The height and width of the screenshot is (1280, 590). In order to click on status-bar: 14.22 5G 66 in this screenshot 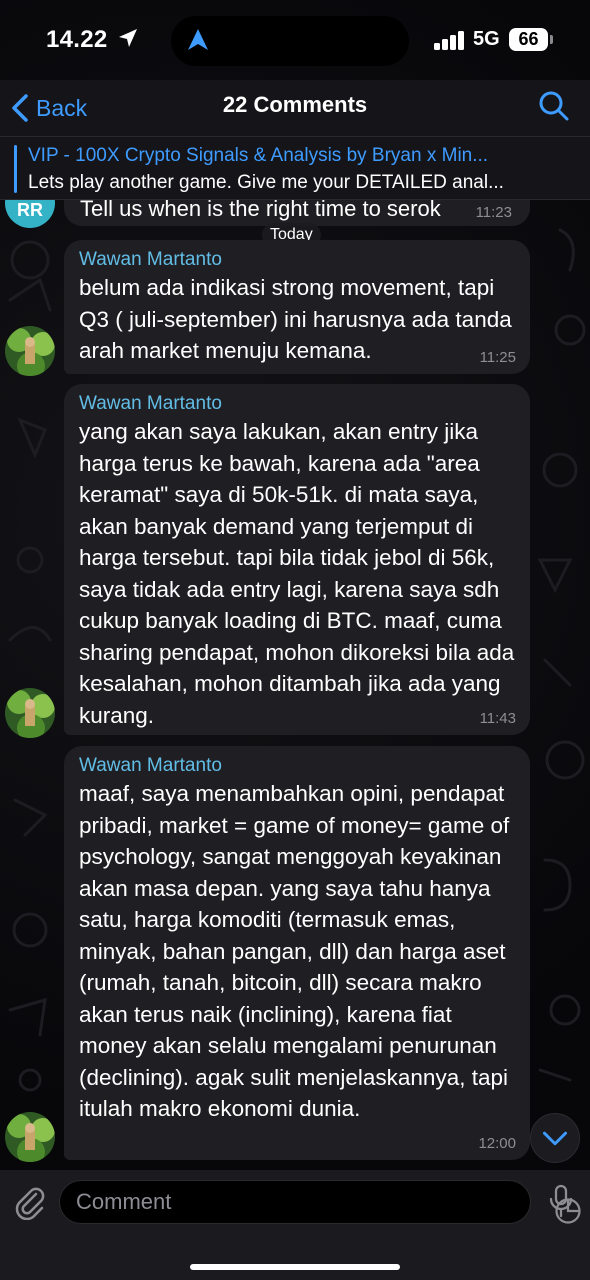, I will do `click(295, 40)`.